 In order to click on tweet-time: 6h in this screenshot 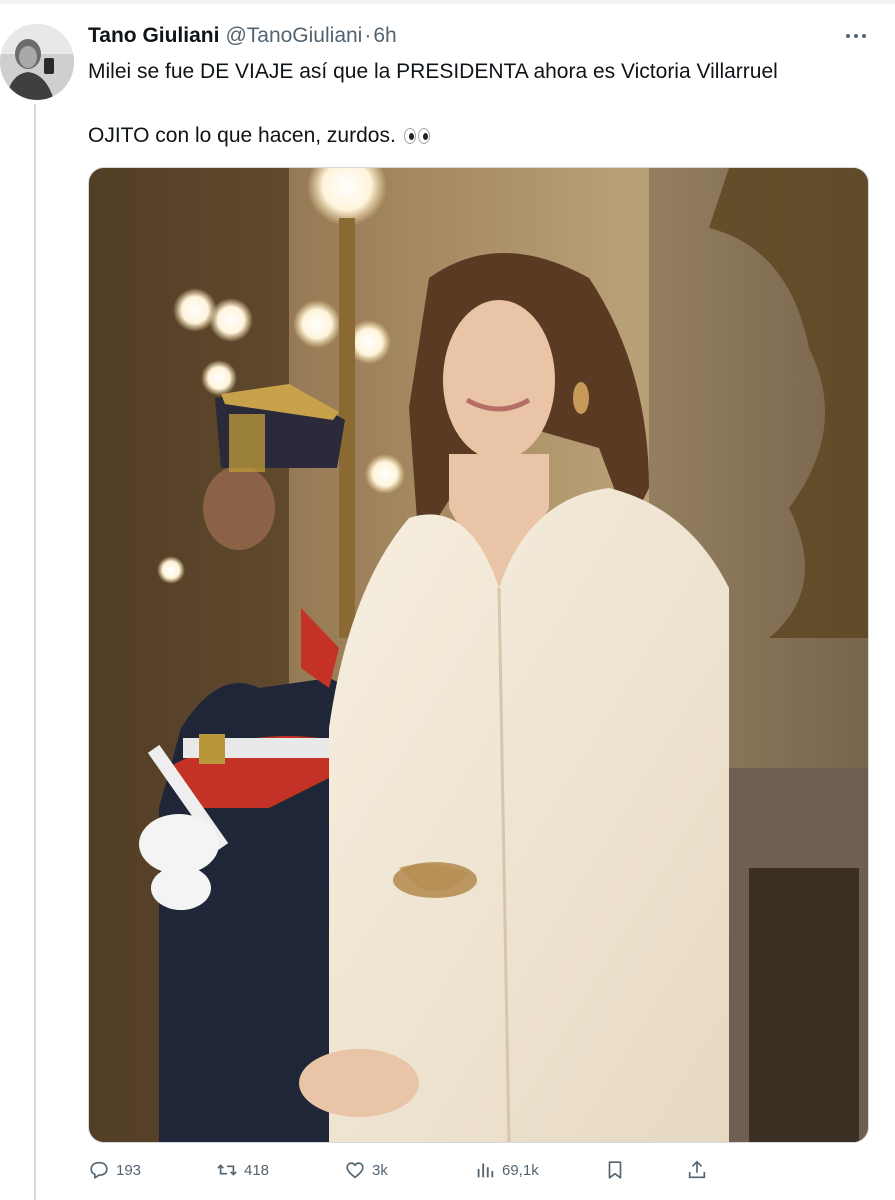, I will do `click(384, 36)`.